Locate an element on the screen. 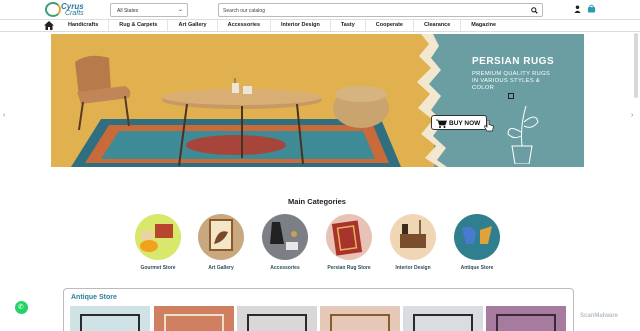 Image resolution: width=640 pixels, height=331 pixels. category-label: Art Gallery is located at coordinates (221, 268).